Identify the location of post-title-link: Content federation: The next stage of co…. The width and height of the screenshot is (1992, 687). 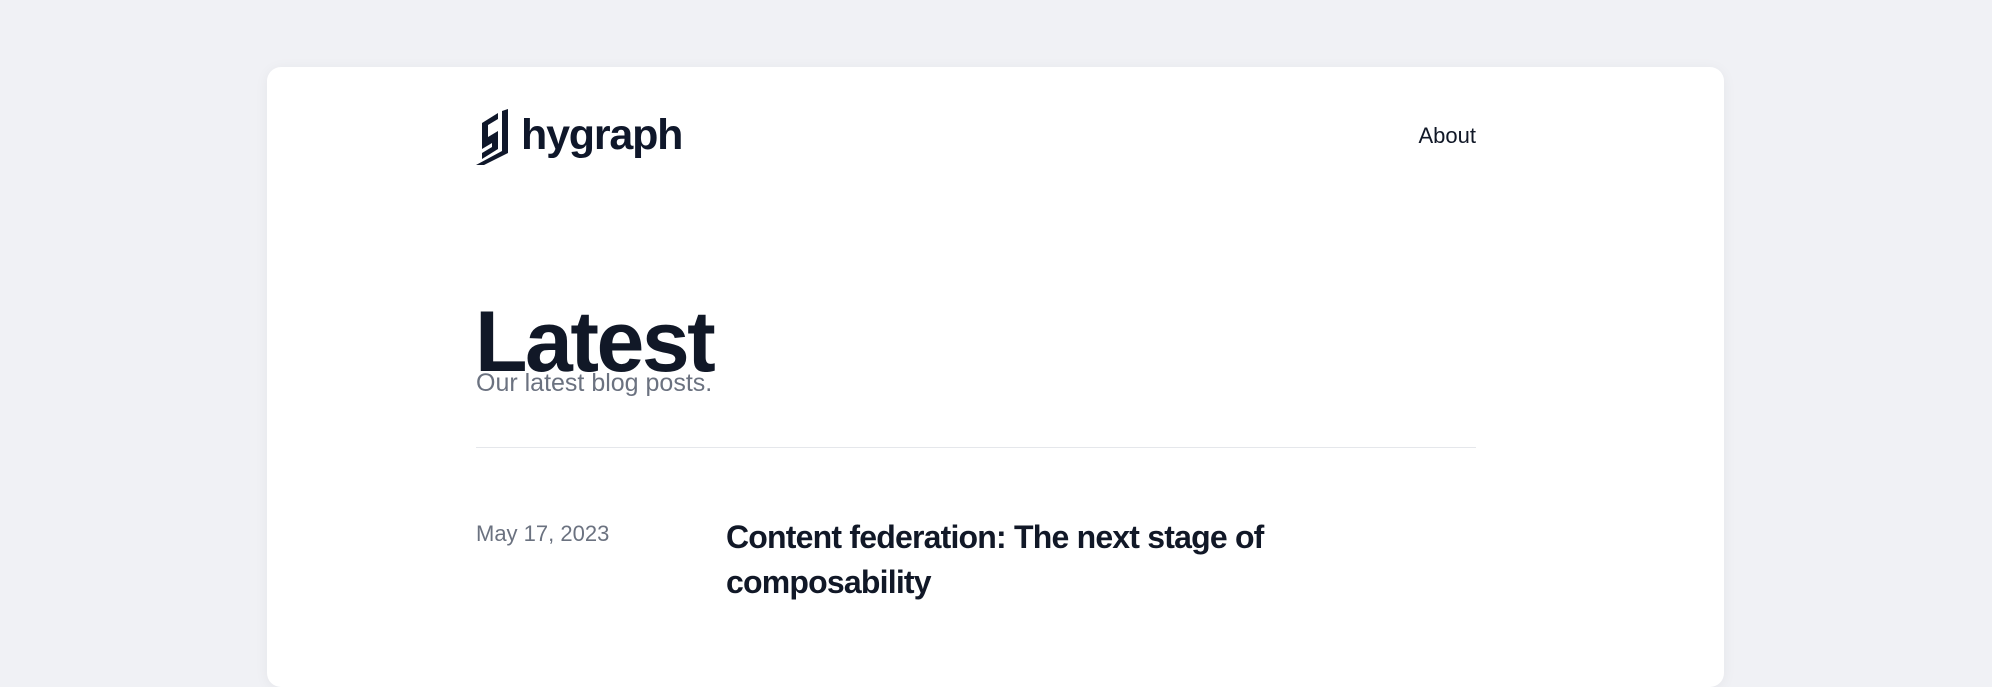
(1026, 560).